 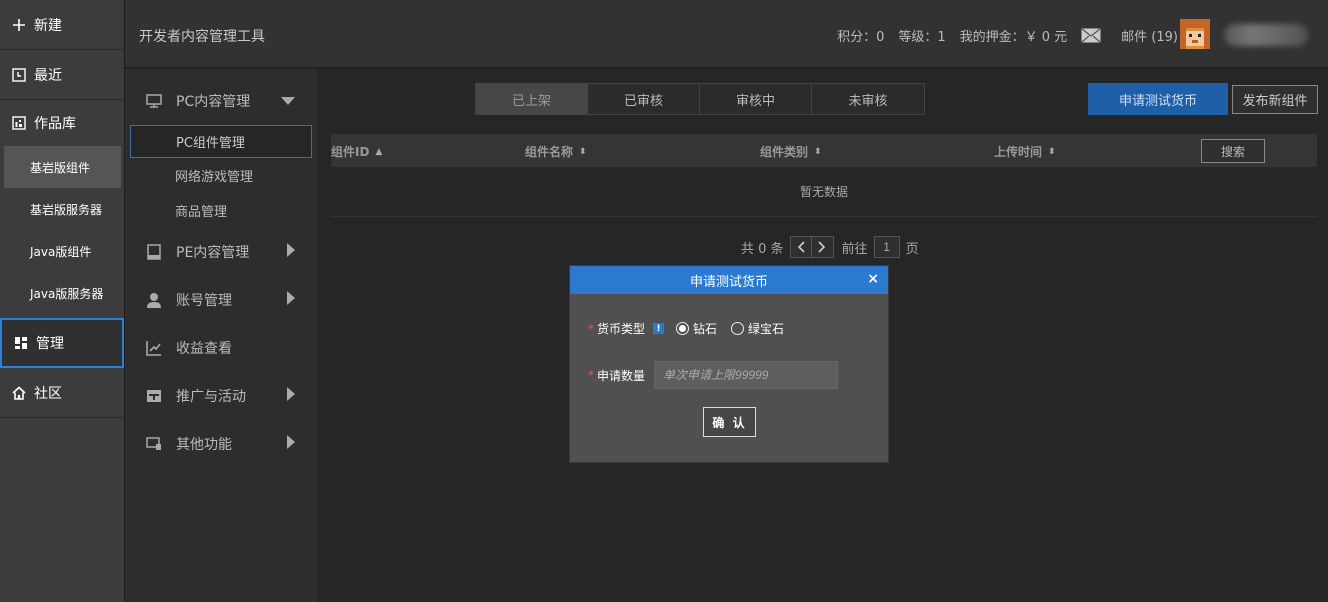 What do you see at coordinates (824, 192) in the screenshot?
I see `empty-data-text: 暂无数据` at bounding box center [824, 192].